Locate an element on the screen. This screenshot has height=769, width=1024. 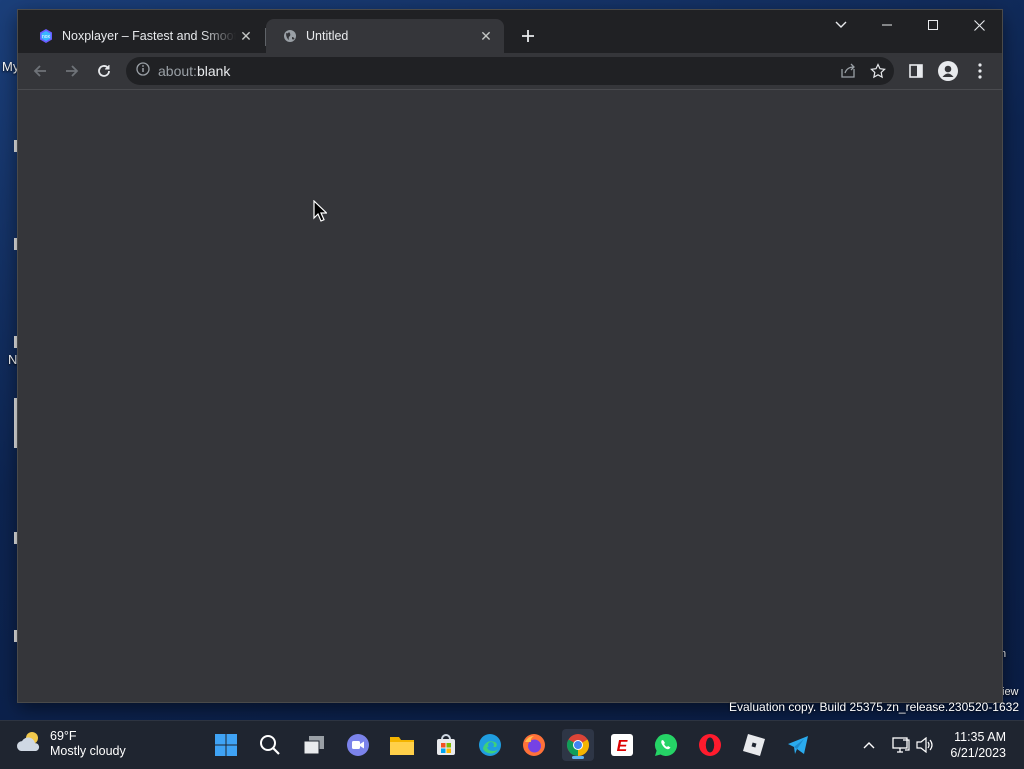
reload-icon is located at coordinates (104, 71).